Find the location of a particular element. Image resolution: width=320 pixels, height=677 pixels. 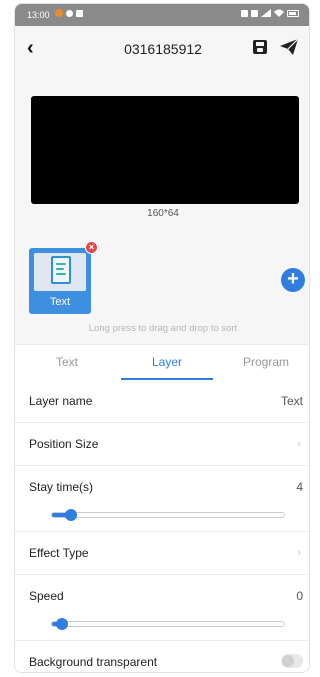

effect-type-row: Effect Type › is located at coordinates (162, 553).